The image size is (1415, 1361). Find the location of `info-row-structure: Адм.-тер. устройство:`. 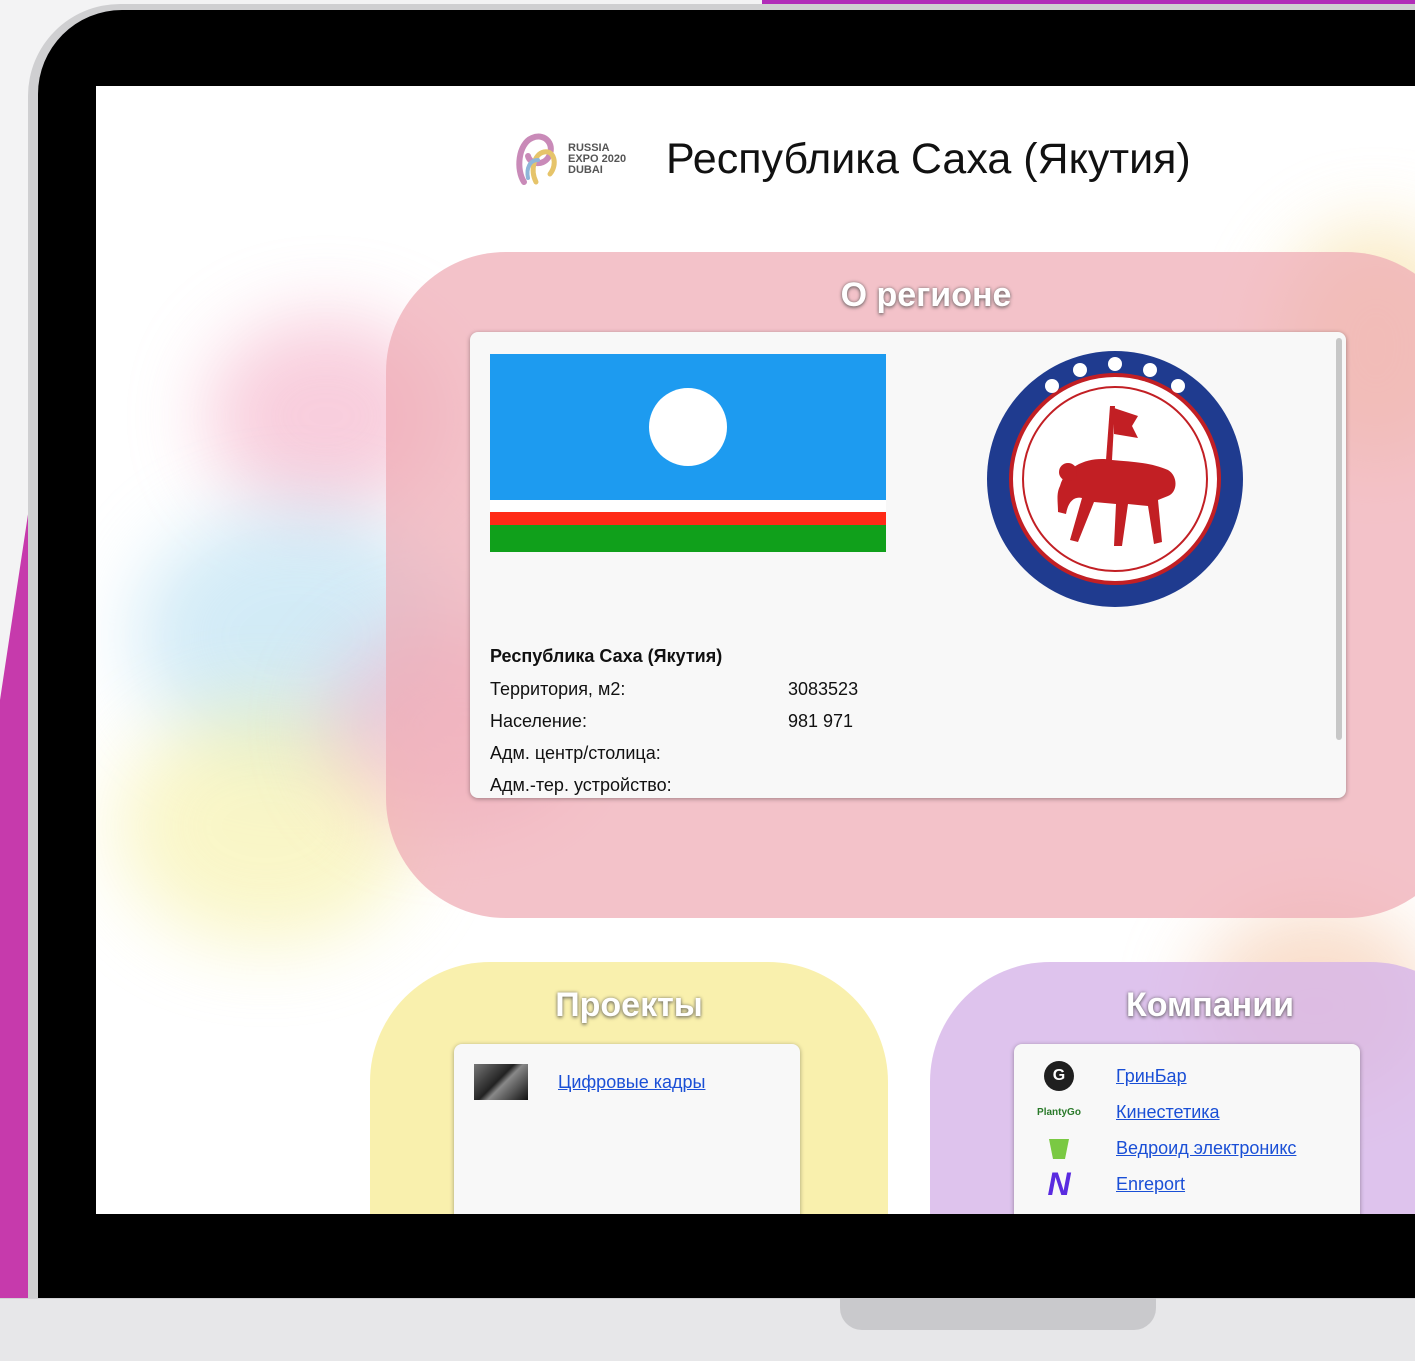

info-row-structure: Адм.-тер. устройство: is located at coordinates (674, 783).